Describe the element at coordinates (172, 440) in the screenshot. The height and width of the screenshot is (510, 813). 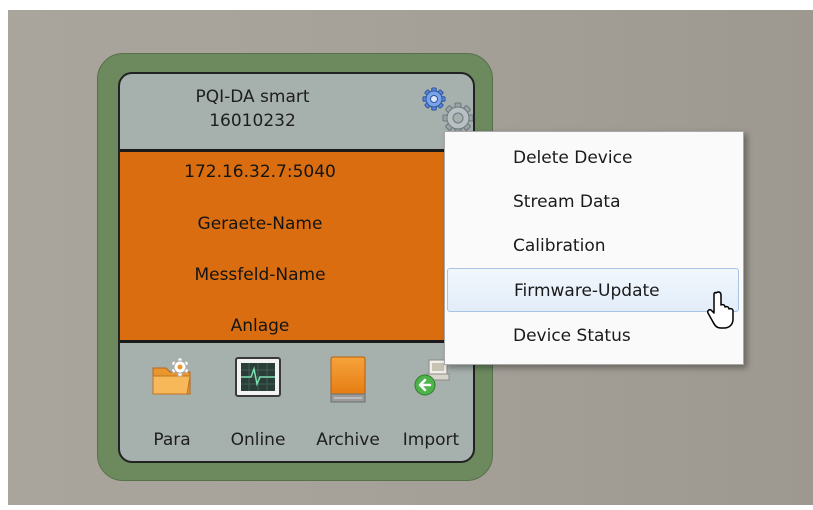
I see `para-label: Para` at that location.